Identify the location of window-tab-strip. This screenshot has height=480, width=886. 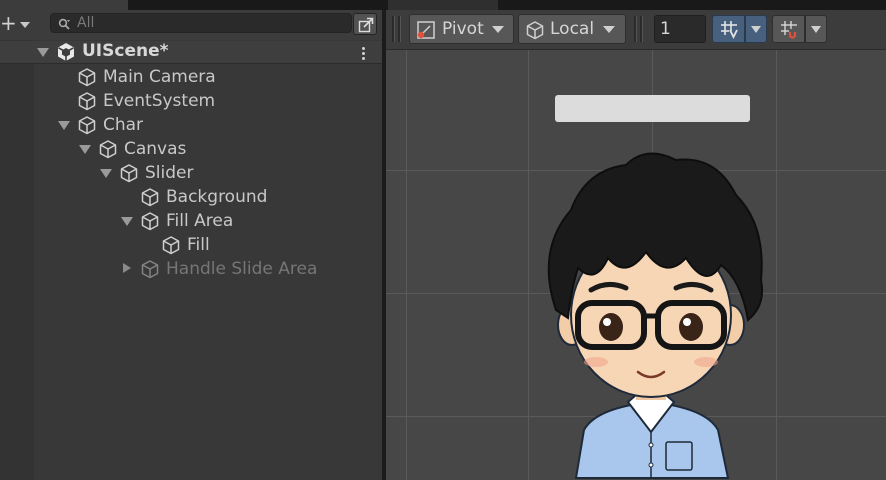
(443, 5).